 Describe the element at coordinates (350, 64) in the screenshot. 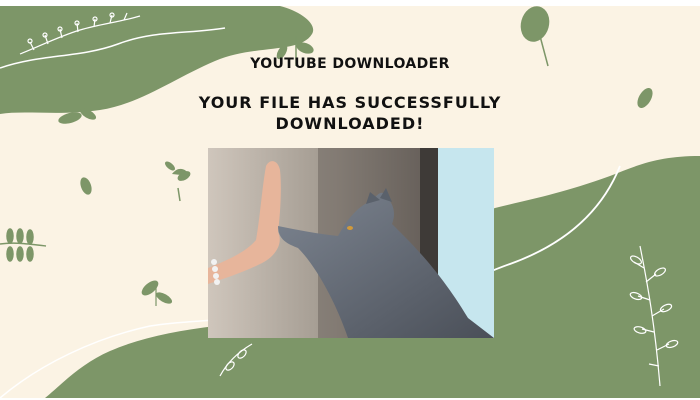

I see `app-title: YOUTUBE DOWNLOADER` at that location.